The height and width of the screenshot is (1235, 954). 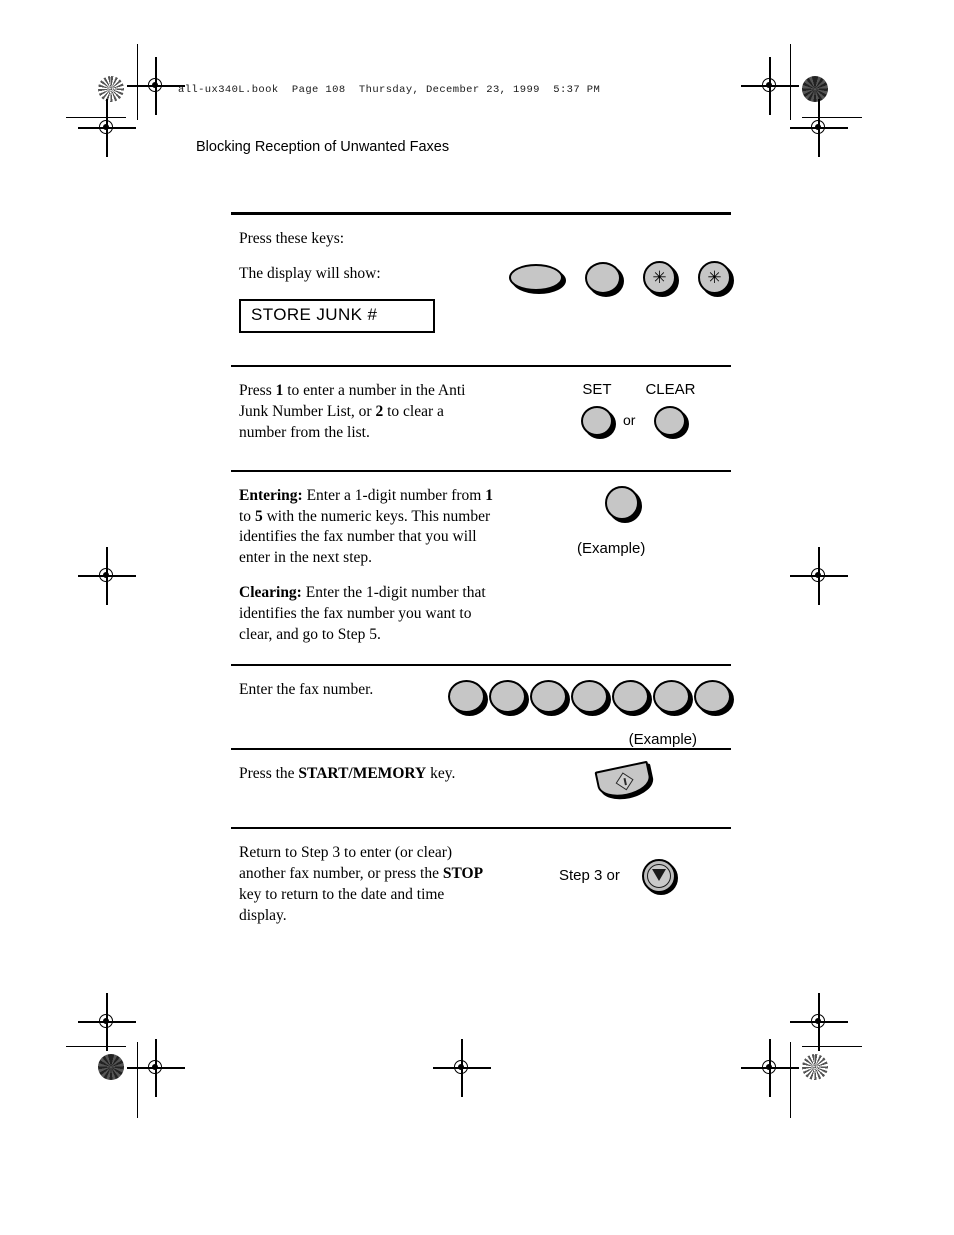 I want to click on emphasis-text: 1, so click(x=489, y=495).